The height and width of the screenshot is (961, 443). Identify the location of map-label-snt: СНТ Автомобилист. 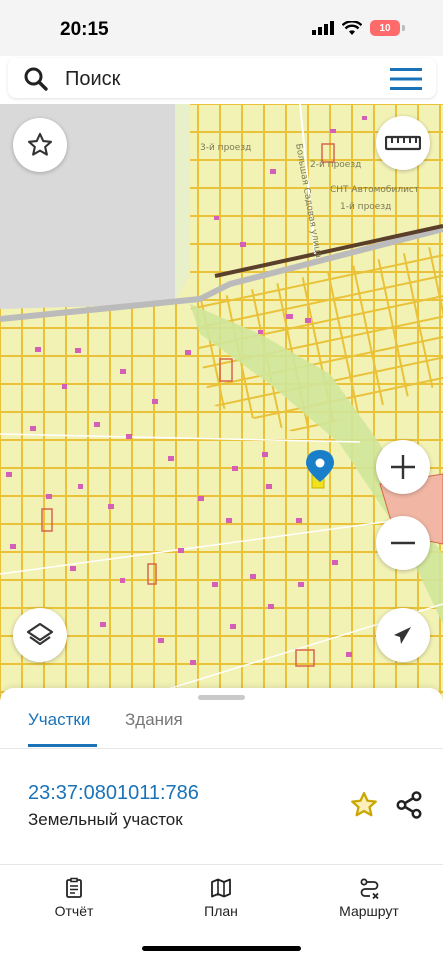
(374, 190).